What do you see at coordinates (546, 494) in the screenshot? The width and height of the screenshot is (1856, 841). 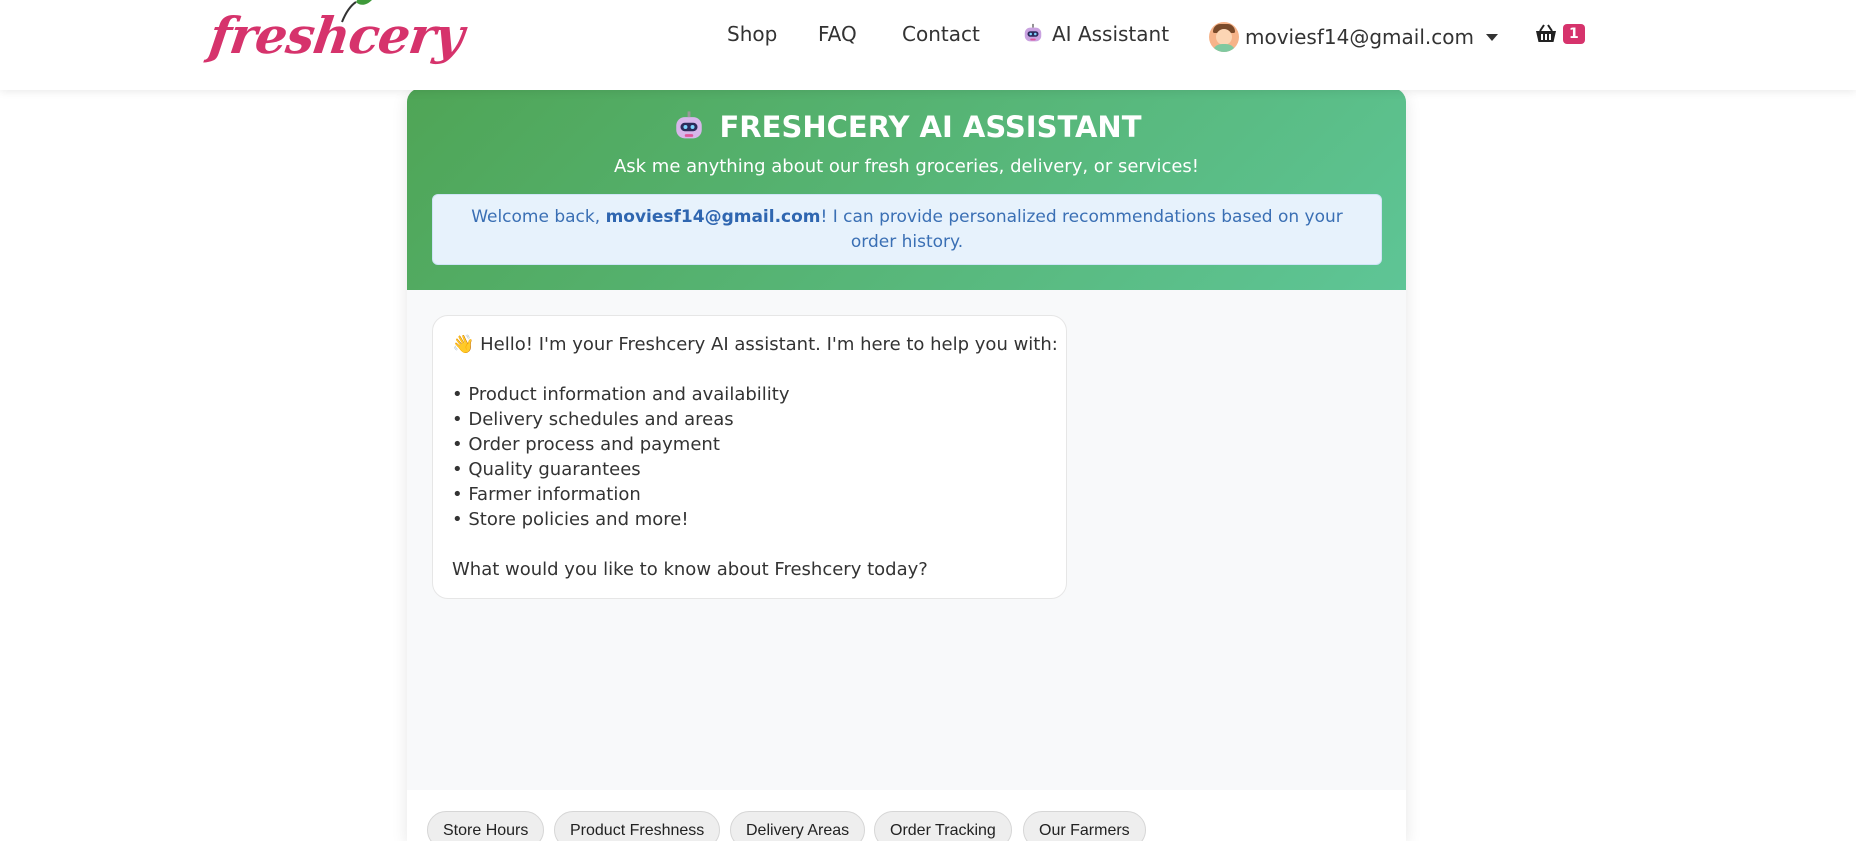 I see `bot-list-item: • Farmer information` at bounding box center [546, 494].